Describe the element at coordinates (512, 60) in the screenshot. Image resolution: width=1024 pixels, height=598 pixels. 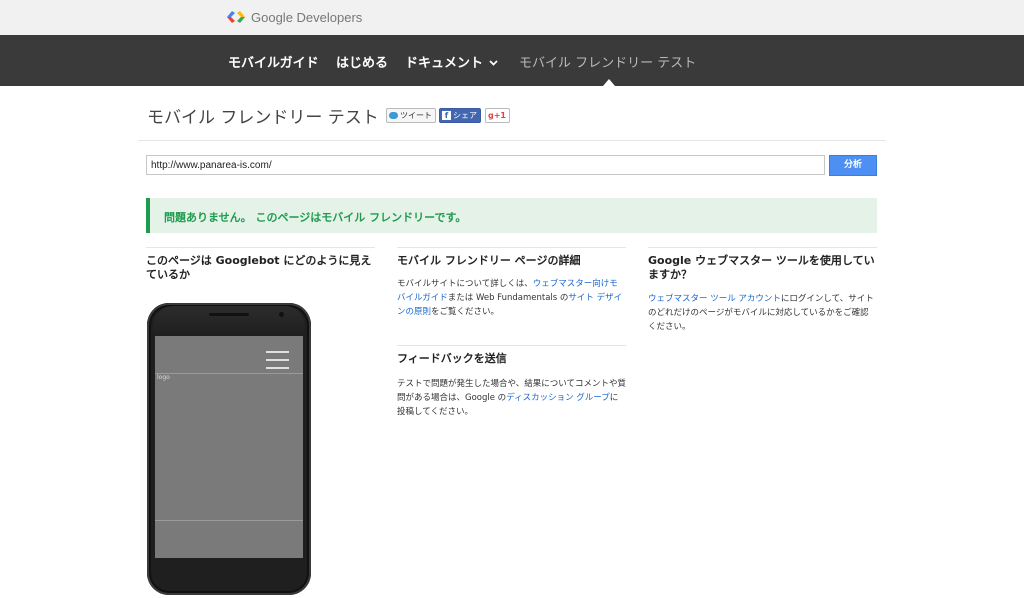
I see `main-nav: モバイルガイド はじめる ドキュメント モバイル フレンドリー テスト` at that location.